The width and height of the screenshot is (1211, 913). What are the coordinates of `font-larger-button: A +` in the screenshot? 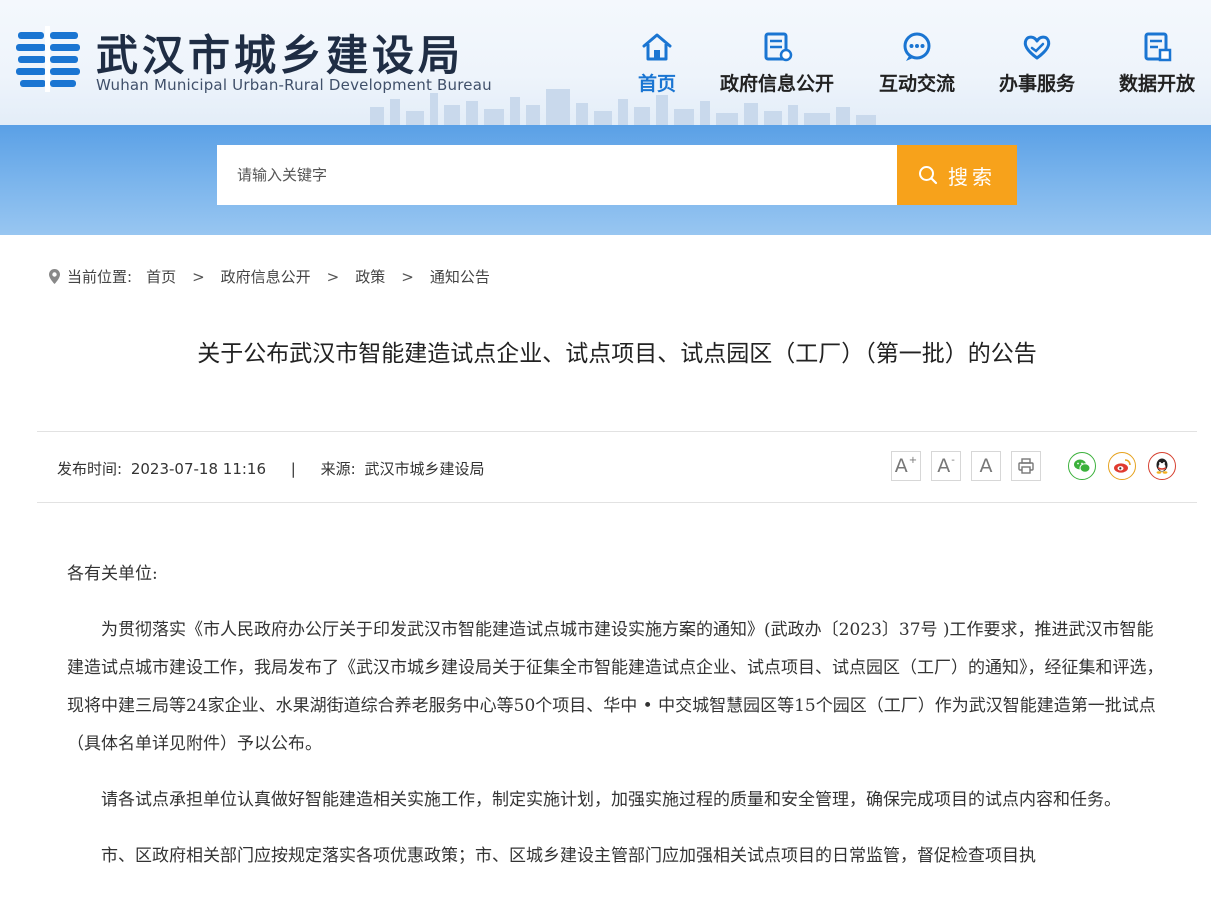 It's located at (906, 466).